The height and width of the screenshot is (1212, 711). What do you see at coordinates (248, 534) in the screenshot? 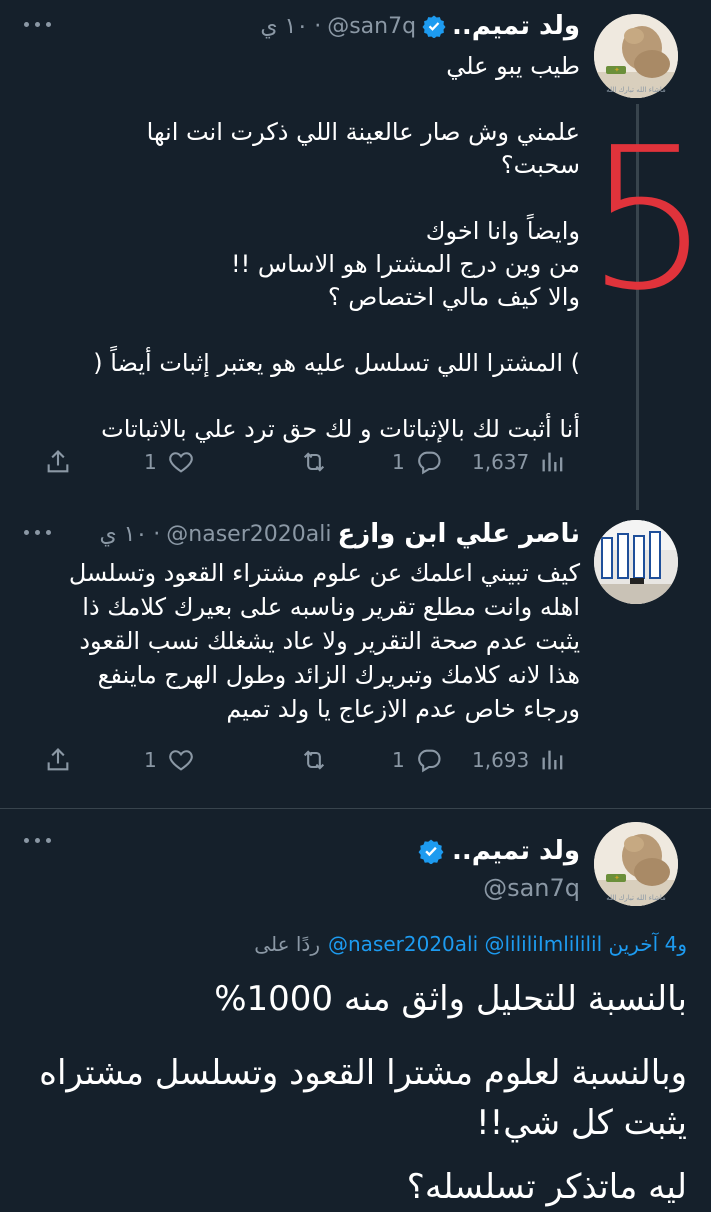
I see `handle: @naser2020ali` at bounding box center [248, 534].